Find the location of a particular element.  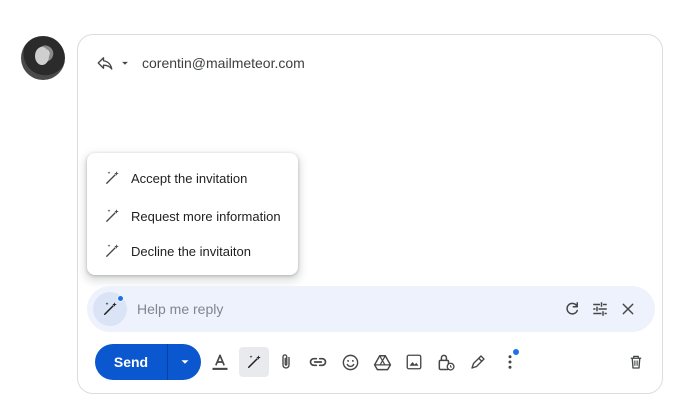

reply-arrow-icon is located at coordinates (105, 63).